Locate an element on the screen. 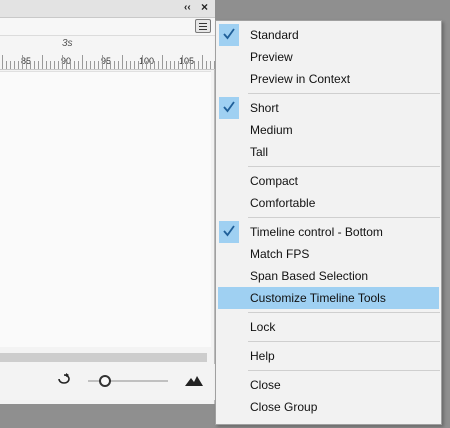  loop-icon is located at coordinates (64, 379).